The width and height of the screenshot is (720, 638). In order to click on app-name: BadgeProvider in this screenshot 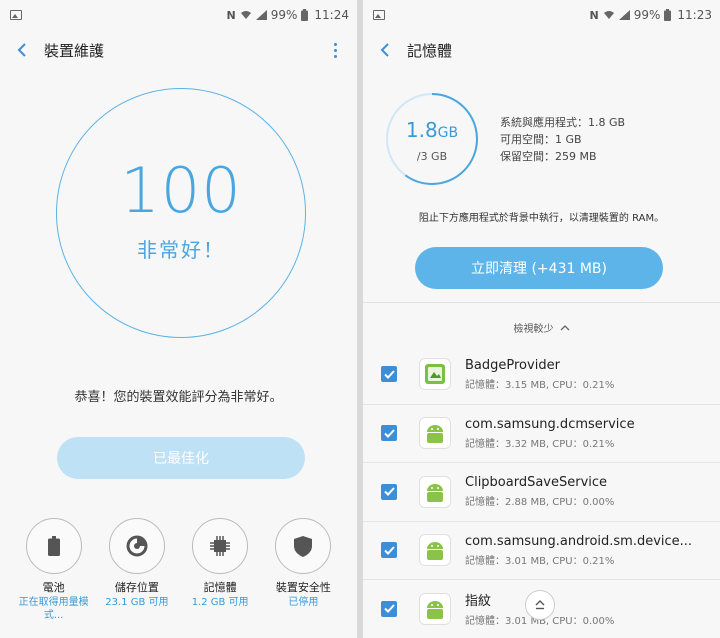, I will do `click(512, 365)`.